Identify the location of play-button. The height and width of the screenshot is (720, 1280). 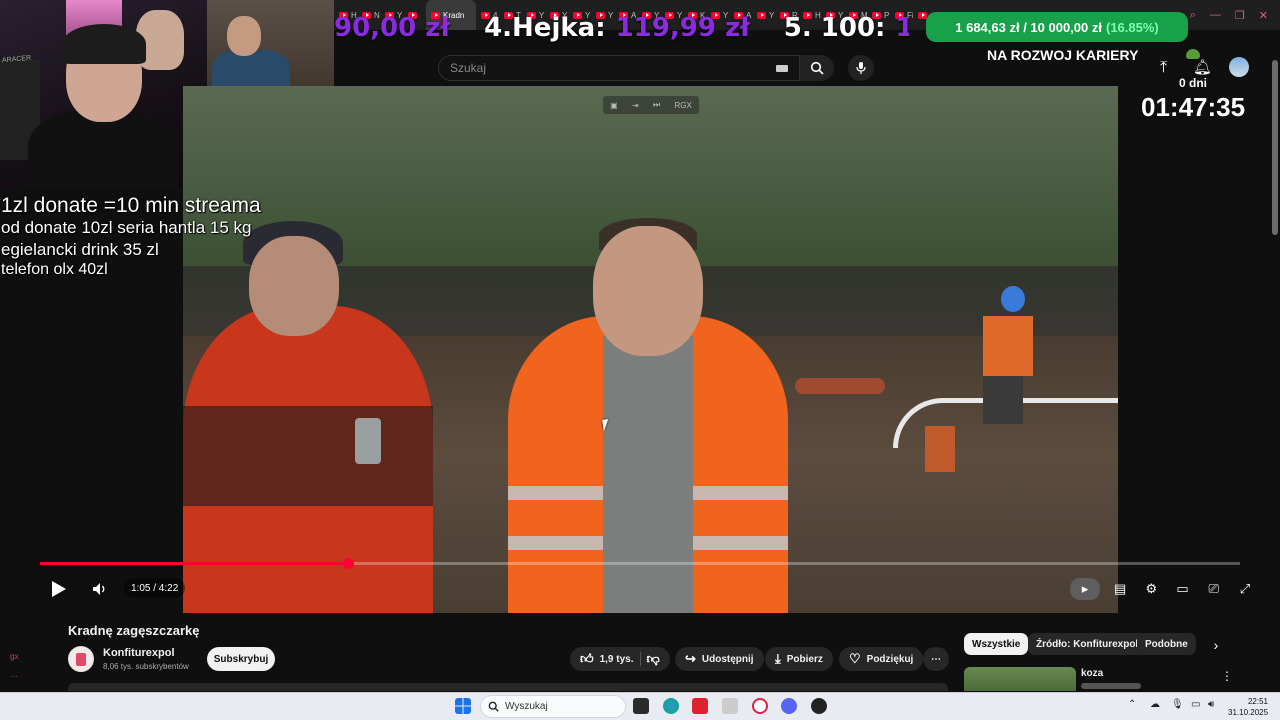
(58, 589).